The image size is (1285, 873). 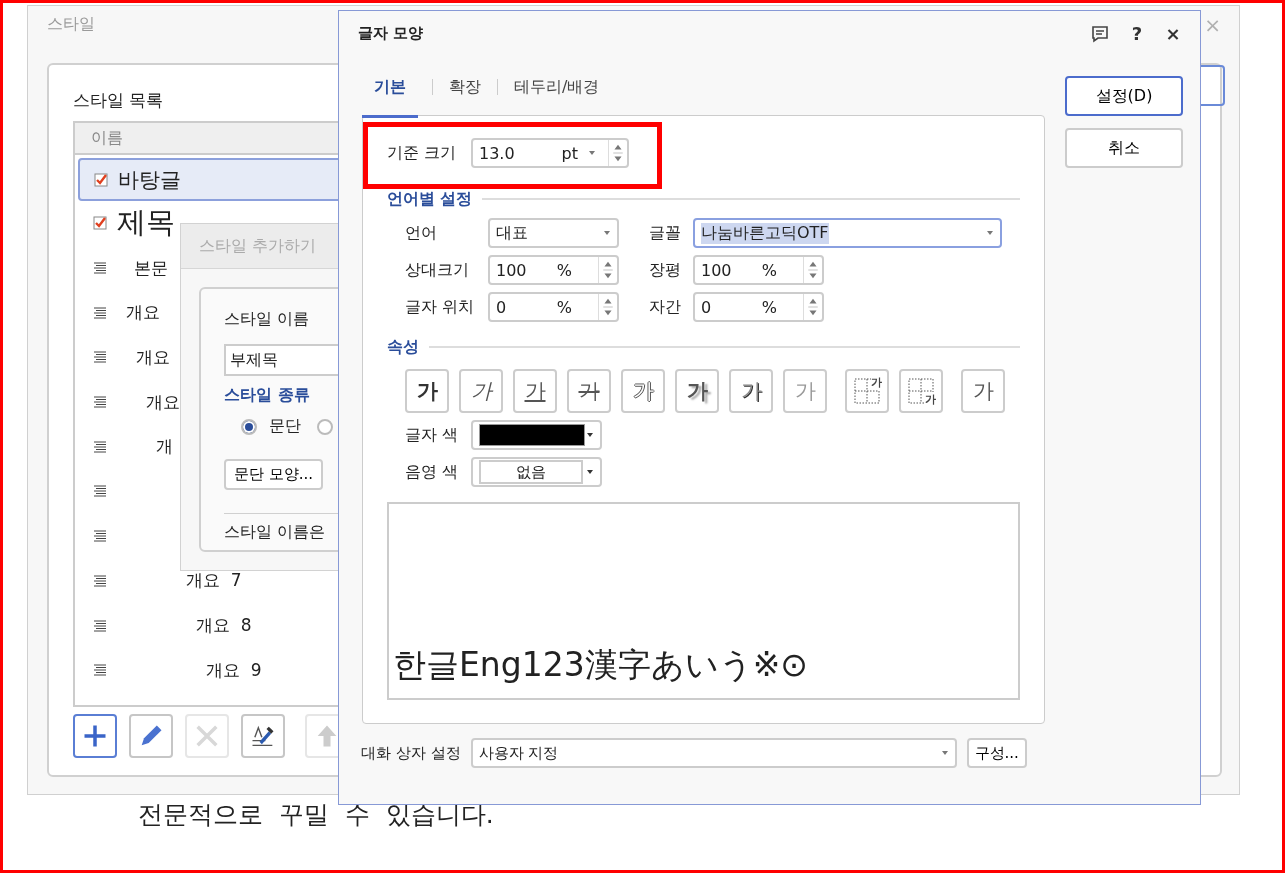 I want to click on dialog-title: 스타일 추가하기, so click(x=258, y=246).